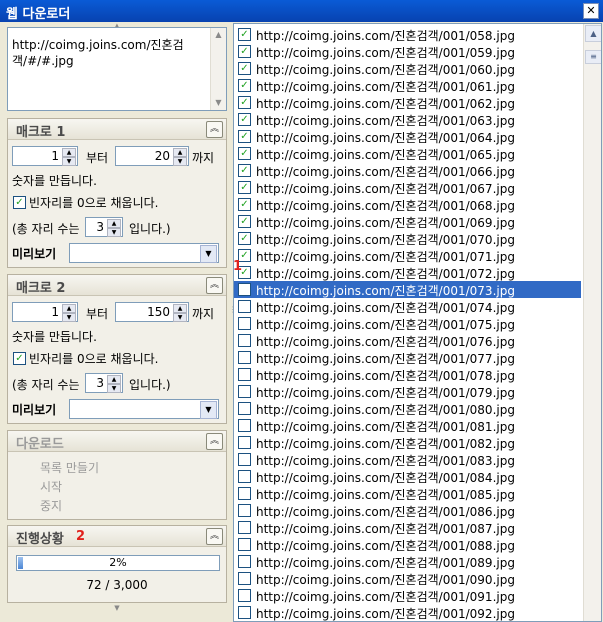 The image size is (603, 622). Describe the element at coordinates (214, 129) in the screenshot. I see `macro1-collapse-icon: ︽` at that location.